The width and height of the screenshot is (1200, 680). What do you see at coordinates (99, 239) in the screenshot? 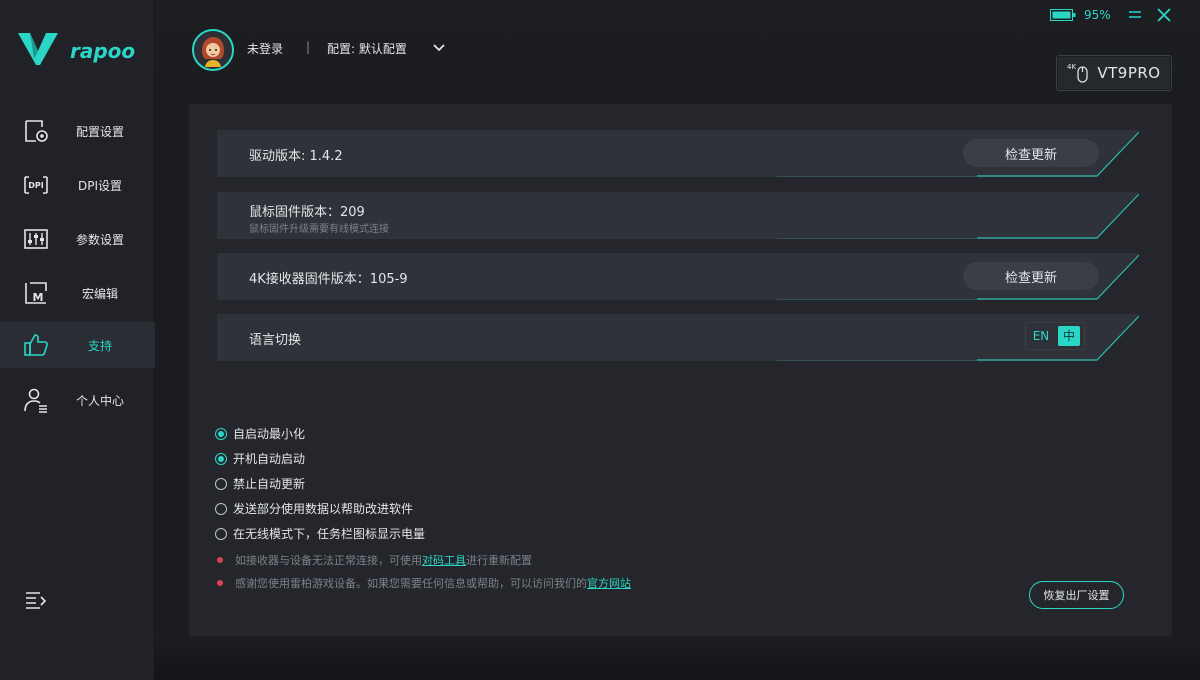
I see `sidebar-item-label: 参数设置` at bounding box center [99, 239].